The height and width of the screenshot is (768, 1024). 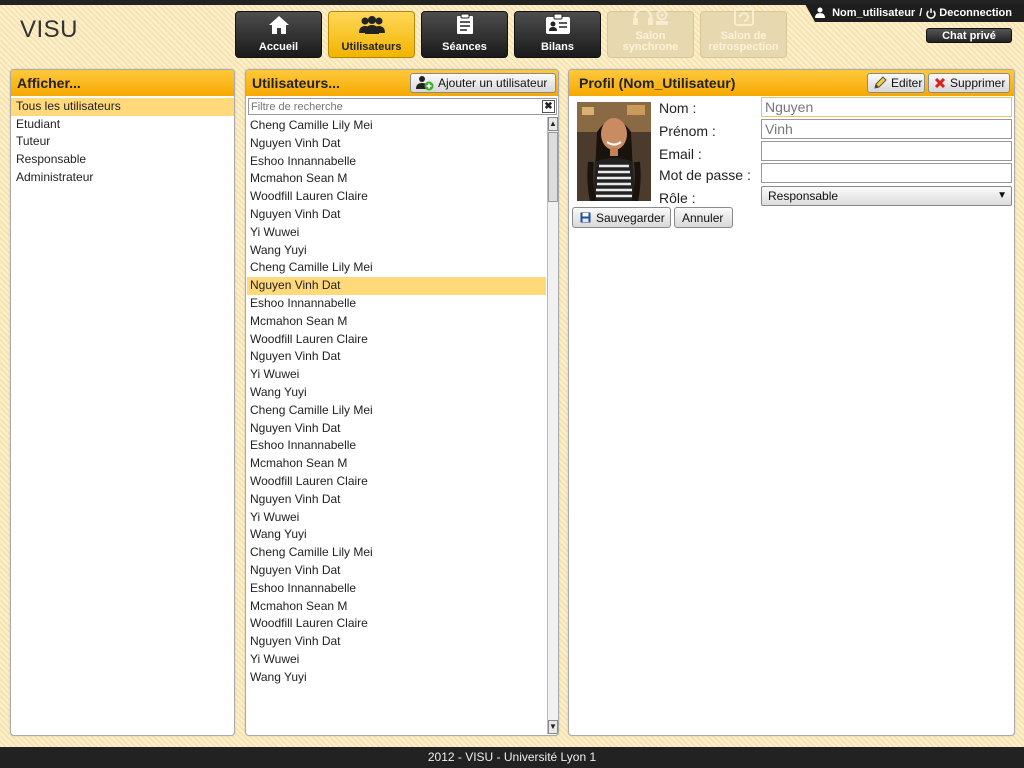 What do you see at coordinates (886, 151) in the screenshot?
I see `email-field` at bounding box center [886, 151].